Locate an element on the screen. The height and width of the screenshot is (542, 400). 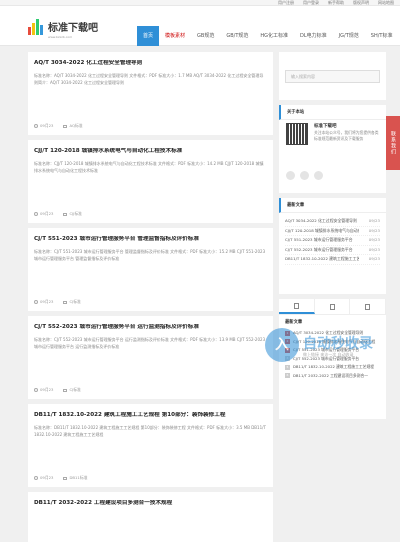
qr-code-icon is located at coordinates (297, 134).